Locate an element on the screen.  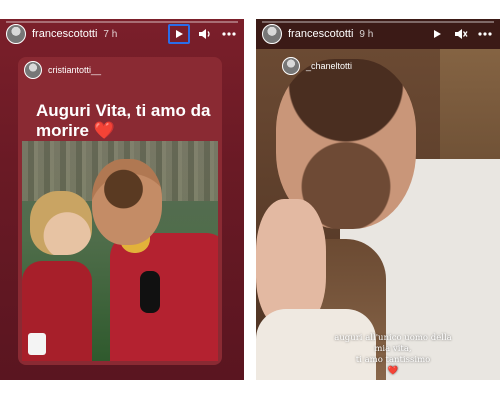
mute-button is located at coordinates (461, 34).